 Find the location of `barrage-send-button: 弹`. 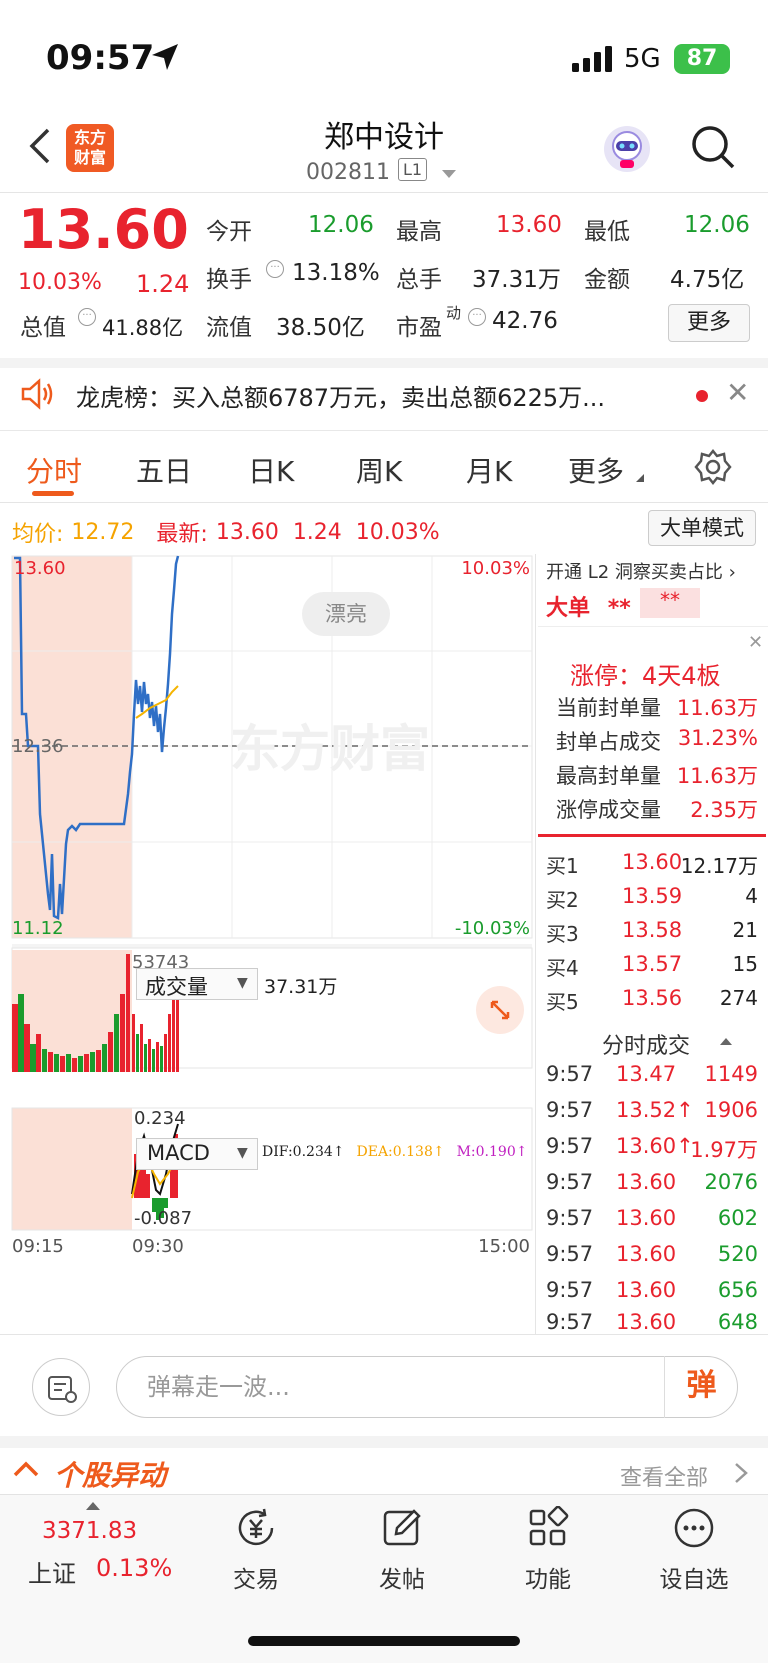

barrage-send-button: 弹 is located at coordinates (701, 1387).